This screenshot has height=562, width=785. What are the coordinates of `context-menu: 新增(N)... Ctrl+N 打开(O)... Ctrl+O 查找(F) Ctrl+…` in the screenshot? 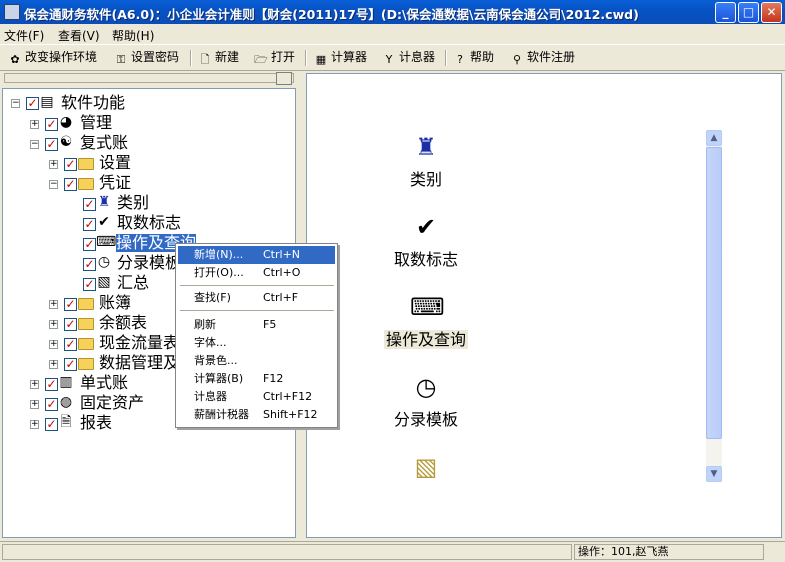 It's located at (256, 335).